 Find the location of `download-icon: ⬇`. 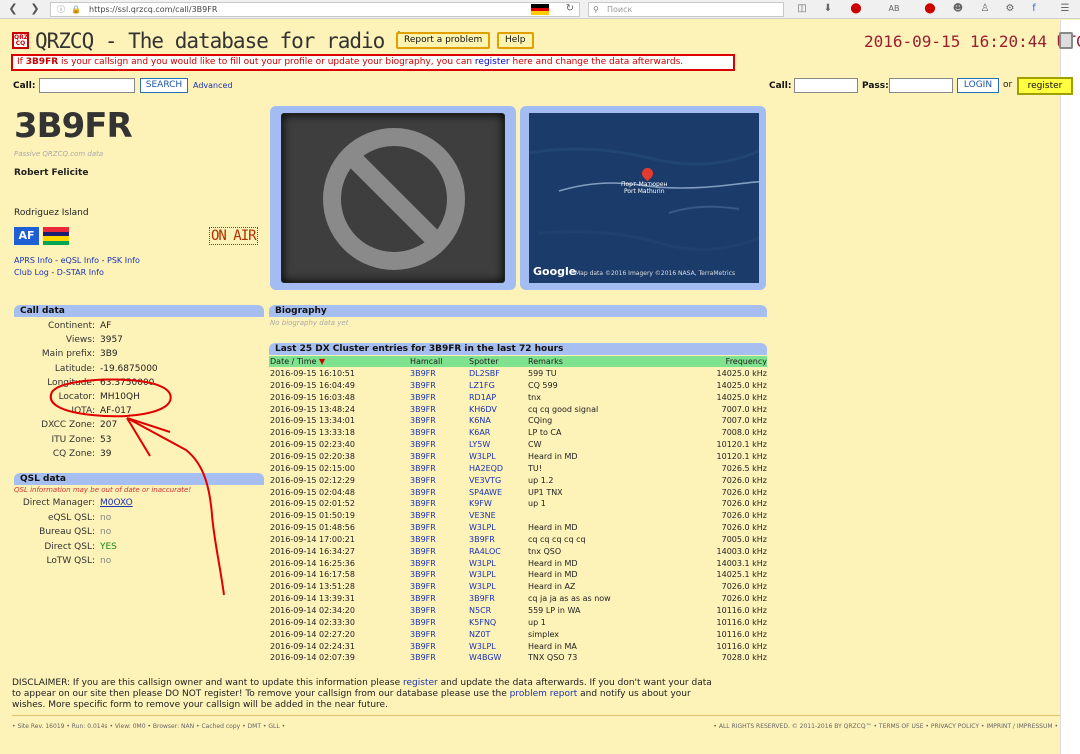

download-icon: ⬇ is located at coordinates (828, 9).